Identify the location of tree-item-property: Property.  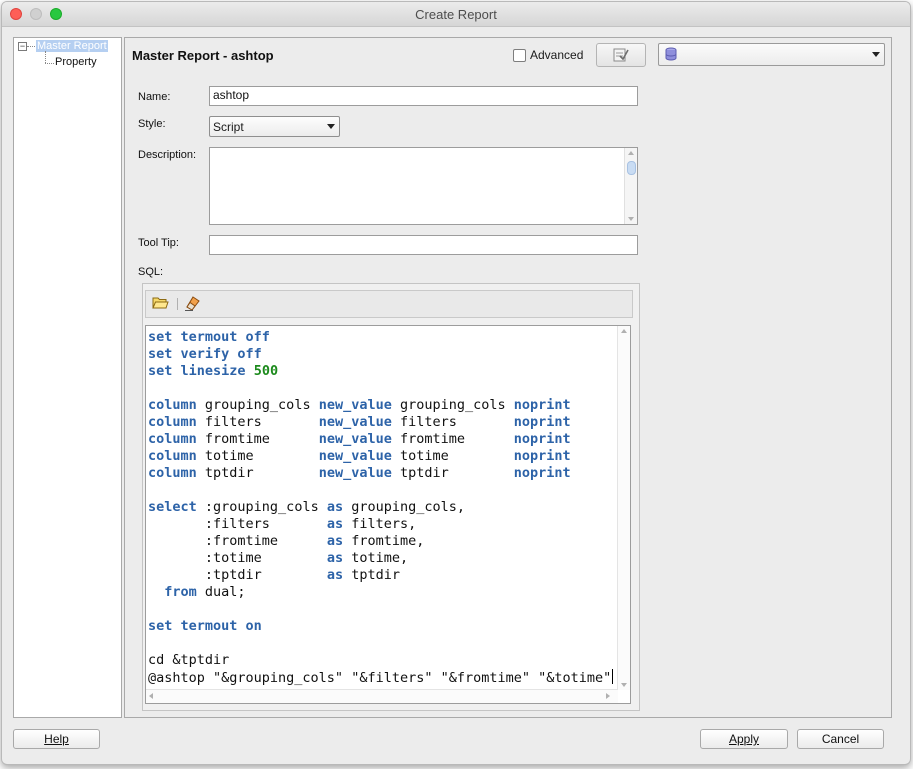
(76, 62).